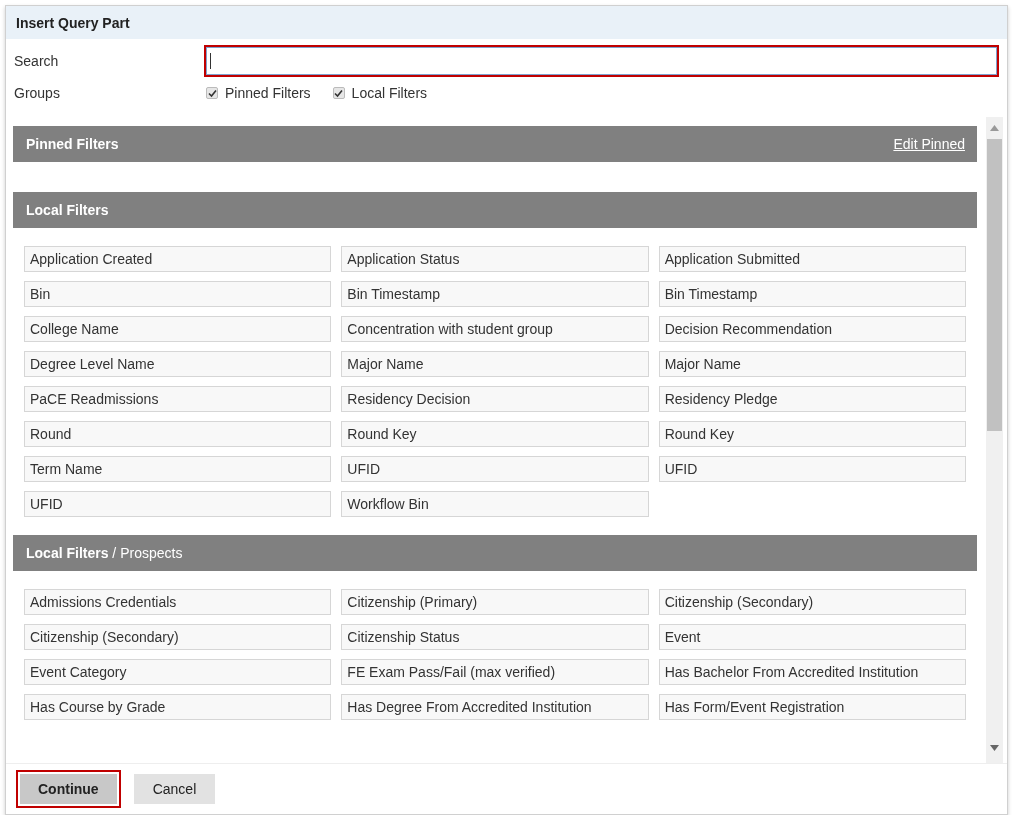 The image size is (1013, 819). Describe the element at coordinates (67, 210) in the screenshot. I see `section-title: Local Filters` at that location.